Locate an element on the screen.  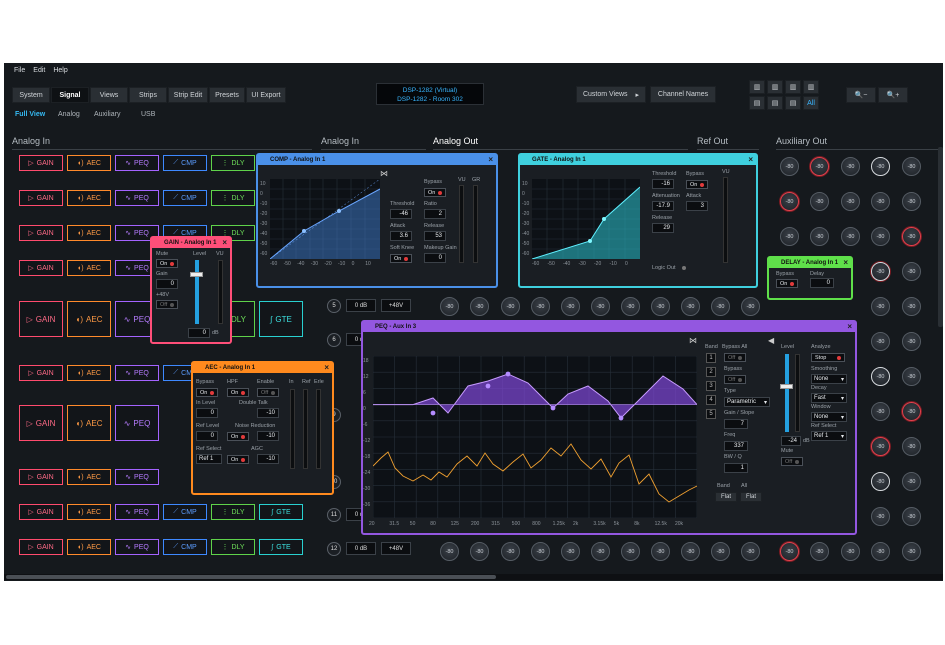
aec-ref-field: 0 is located at coordinates (207, 436).